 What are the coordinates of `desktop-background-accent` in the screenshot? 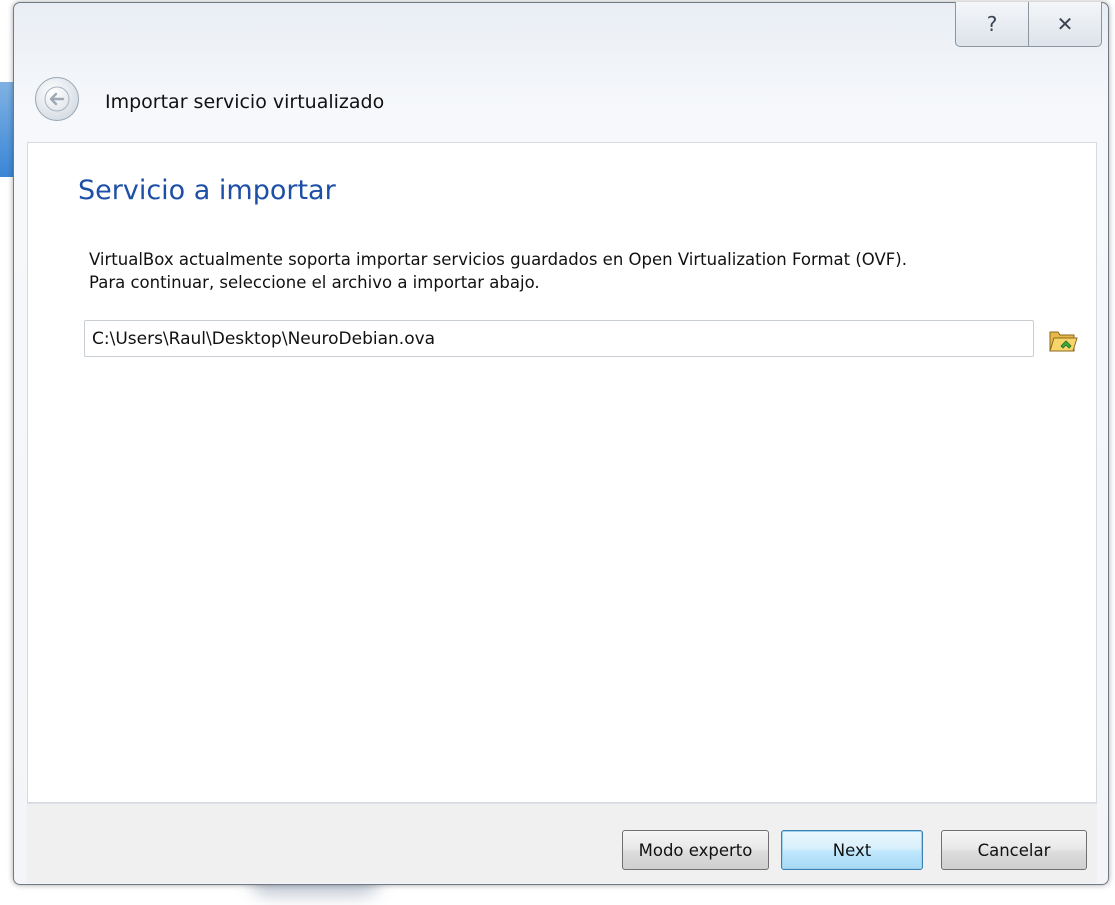 It's located at (7, 129).